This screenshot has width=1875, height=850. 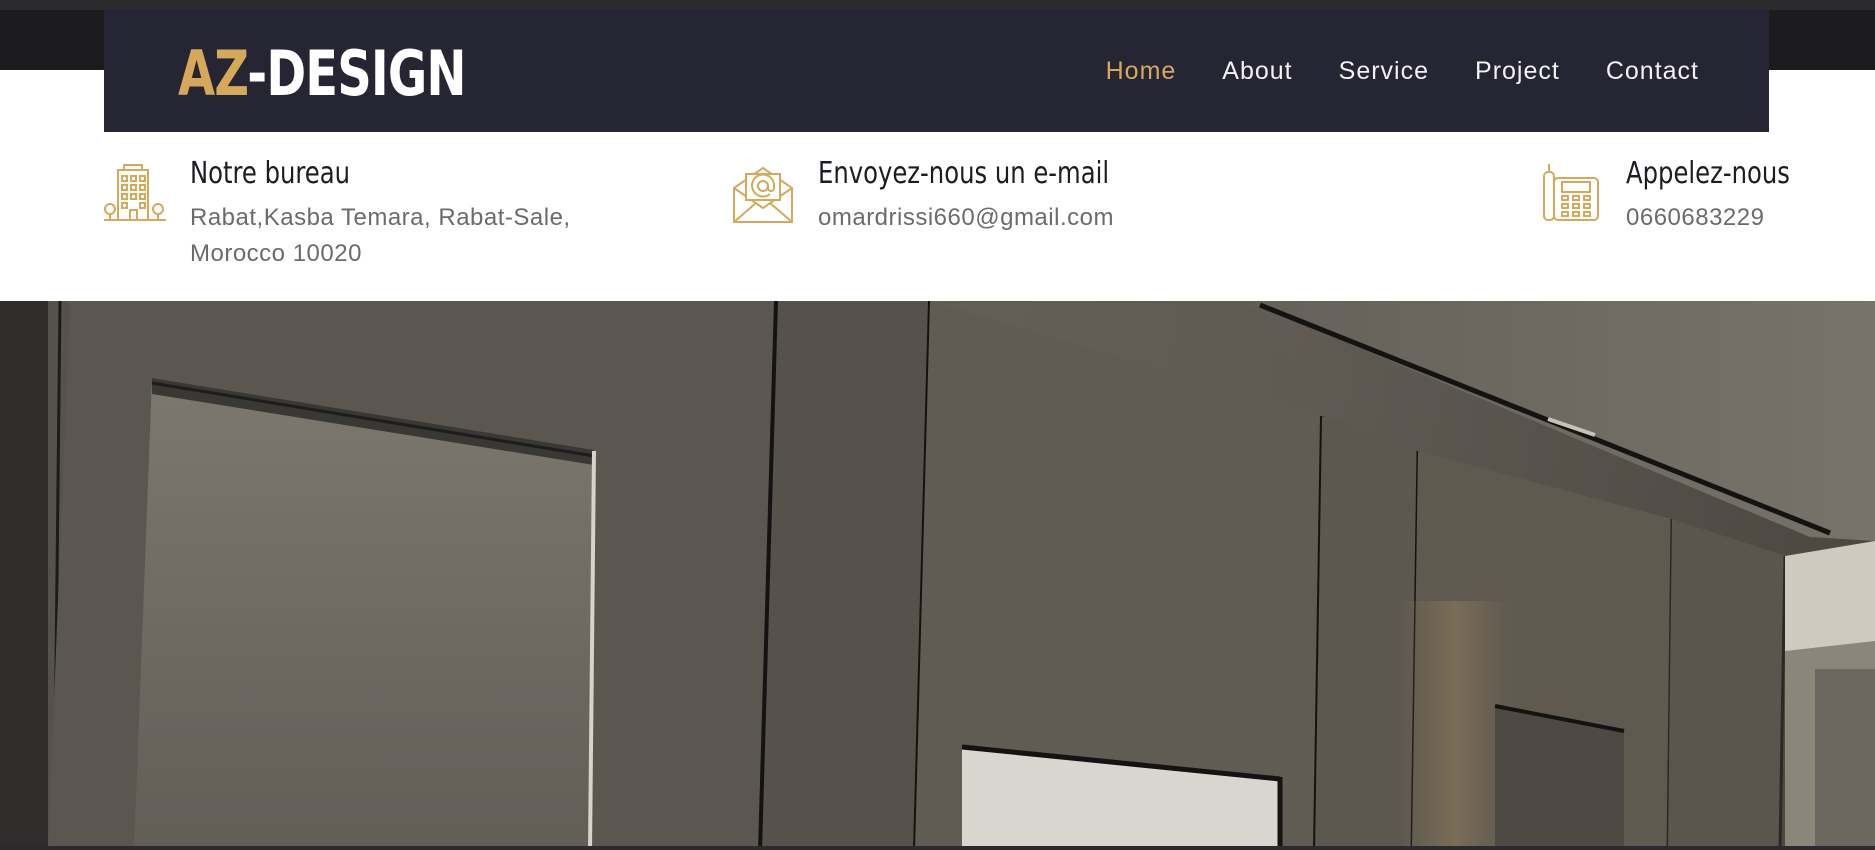 I want to click on phone-text-group: Appelez-nous 0660683229, so click(x=1717, y=196).